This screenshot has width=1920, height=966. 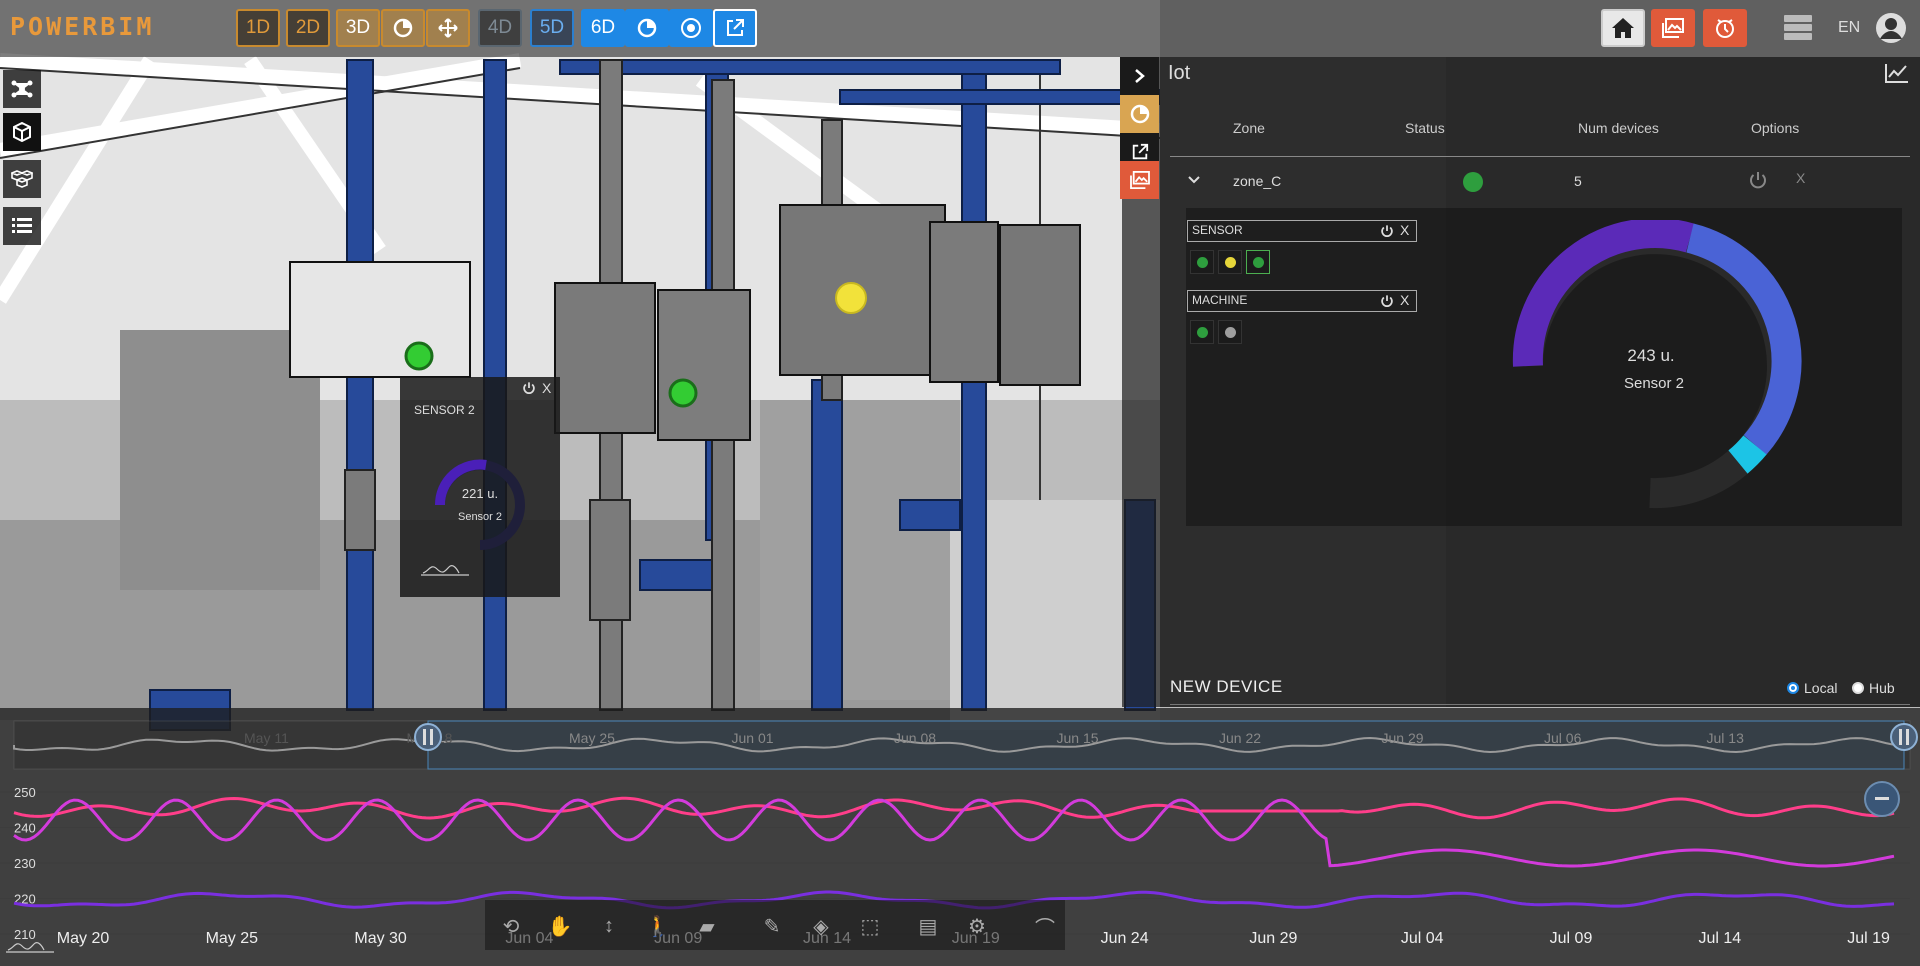 What do you see at coordinates (691, 28) in the screenshot?
I see `target-icon` at bounding box center [691, 28].